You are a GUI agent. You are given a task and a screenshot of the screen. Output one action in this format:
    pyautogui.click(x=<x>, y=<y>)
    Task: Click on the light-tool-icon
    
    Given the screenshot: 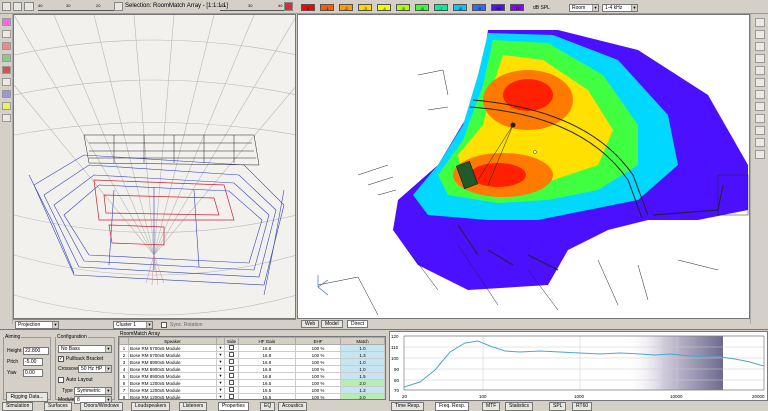 What is the action you would take?
    pyautogui.click(x=6, y=106)
    